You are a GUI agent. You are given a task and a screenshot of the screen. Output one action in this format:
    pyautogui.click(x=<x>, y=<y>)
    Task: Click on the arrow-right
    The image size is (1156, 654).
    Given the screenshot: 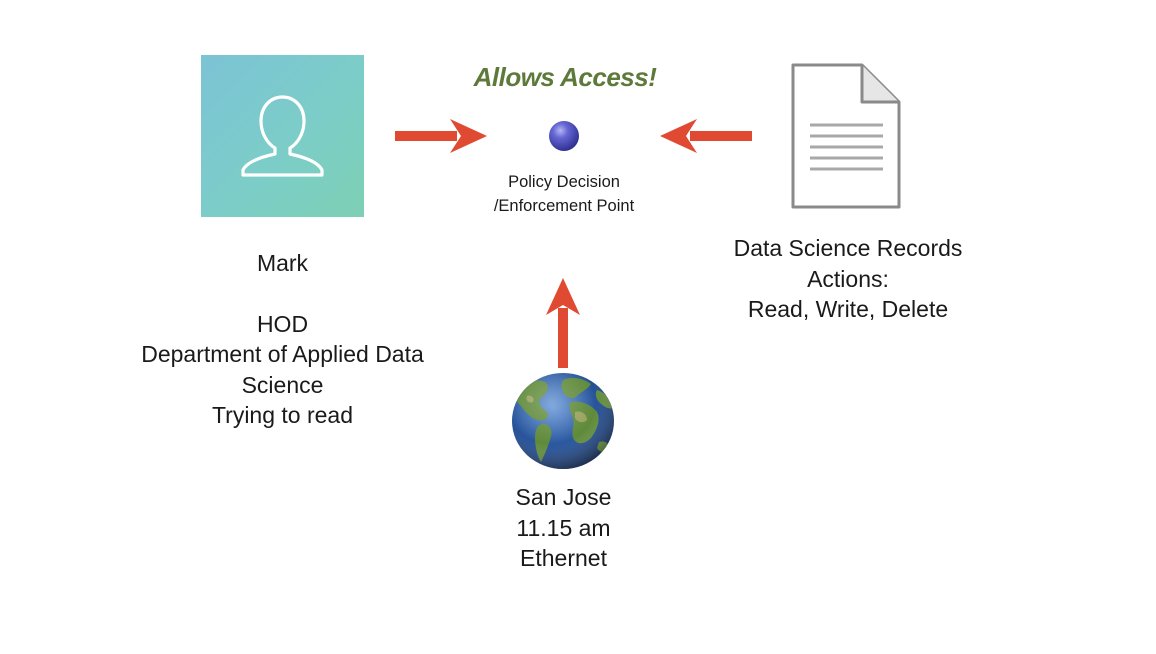 What is the action you would take?
    pyautogui.click(x=441, y=136)
    